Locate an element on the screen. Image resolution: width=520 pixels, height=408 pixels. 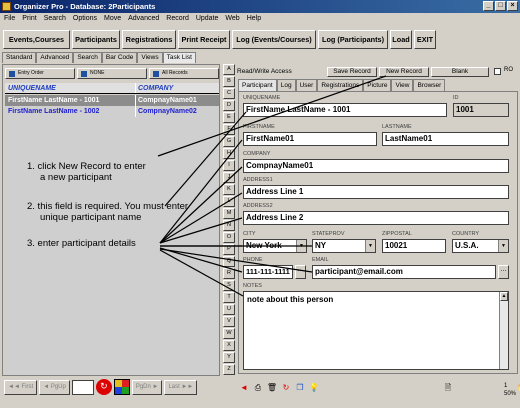
alpha-q: Q is located at coordinates (229, 261).